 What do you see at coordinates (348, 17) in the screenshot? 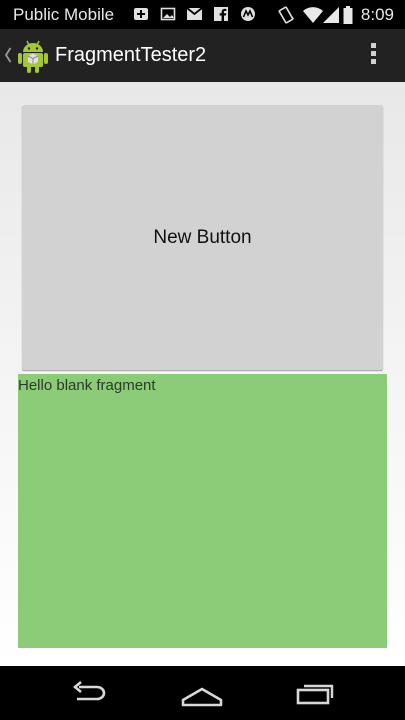
I see `battery-icon` at bounding box center [348, 17].